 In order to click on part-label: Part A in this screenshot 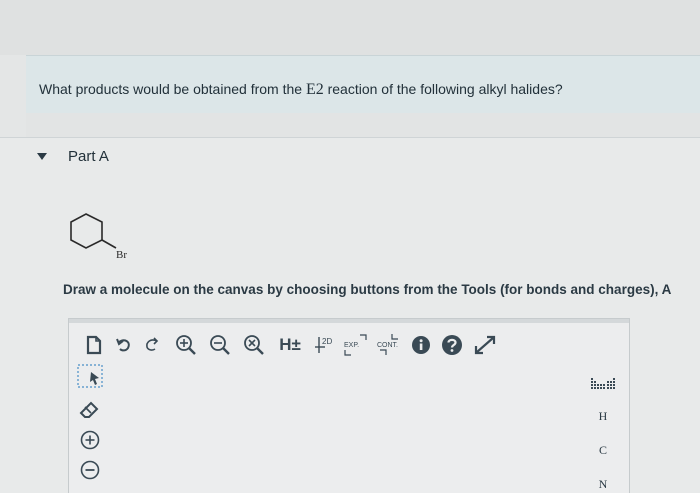, I will do `click(88, 156)`.